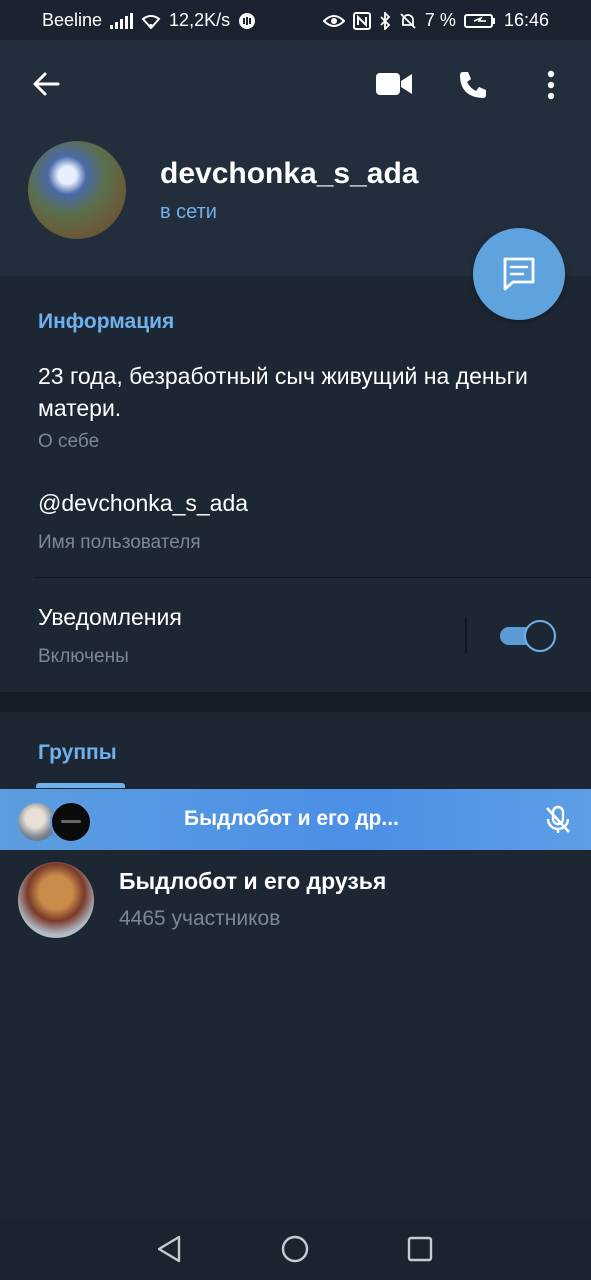 The image size is (591, 1280). What do you see at coordinates (69, 441) in the screenshot?
I see `bio-label: О себе` at bounding box center [69, 441].